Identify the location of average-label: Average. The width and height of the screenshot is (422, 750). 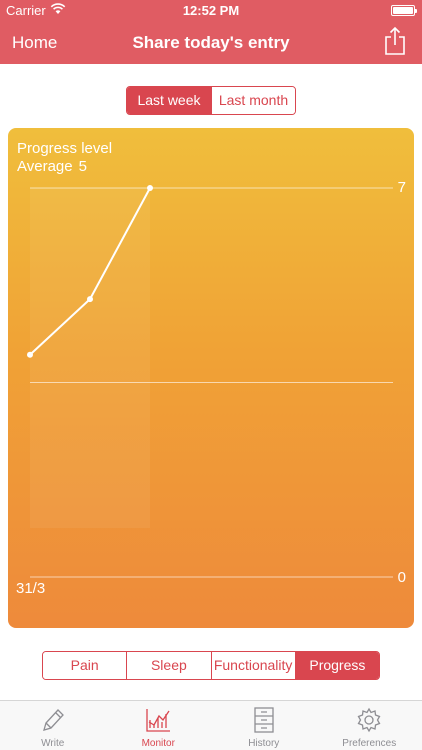
(45, 166).